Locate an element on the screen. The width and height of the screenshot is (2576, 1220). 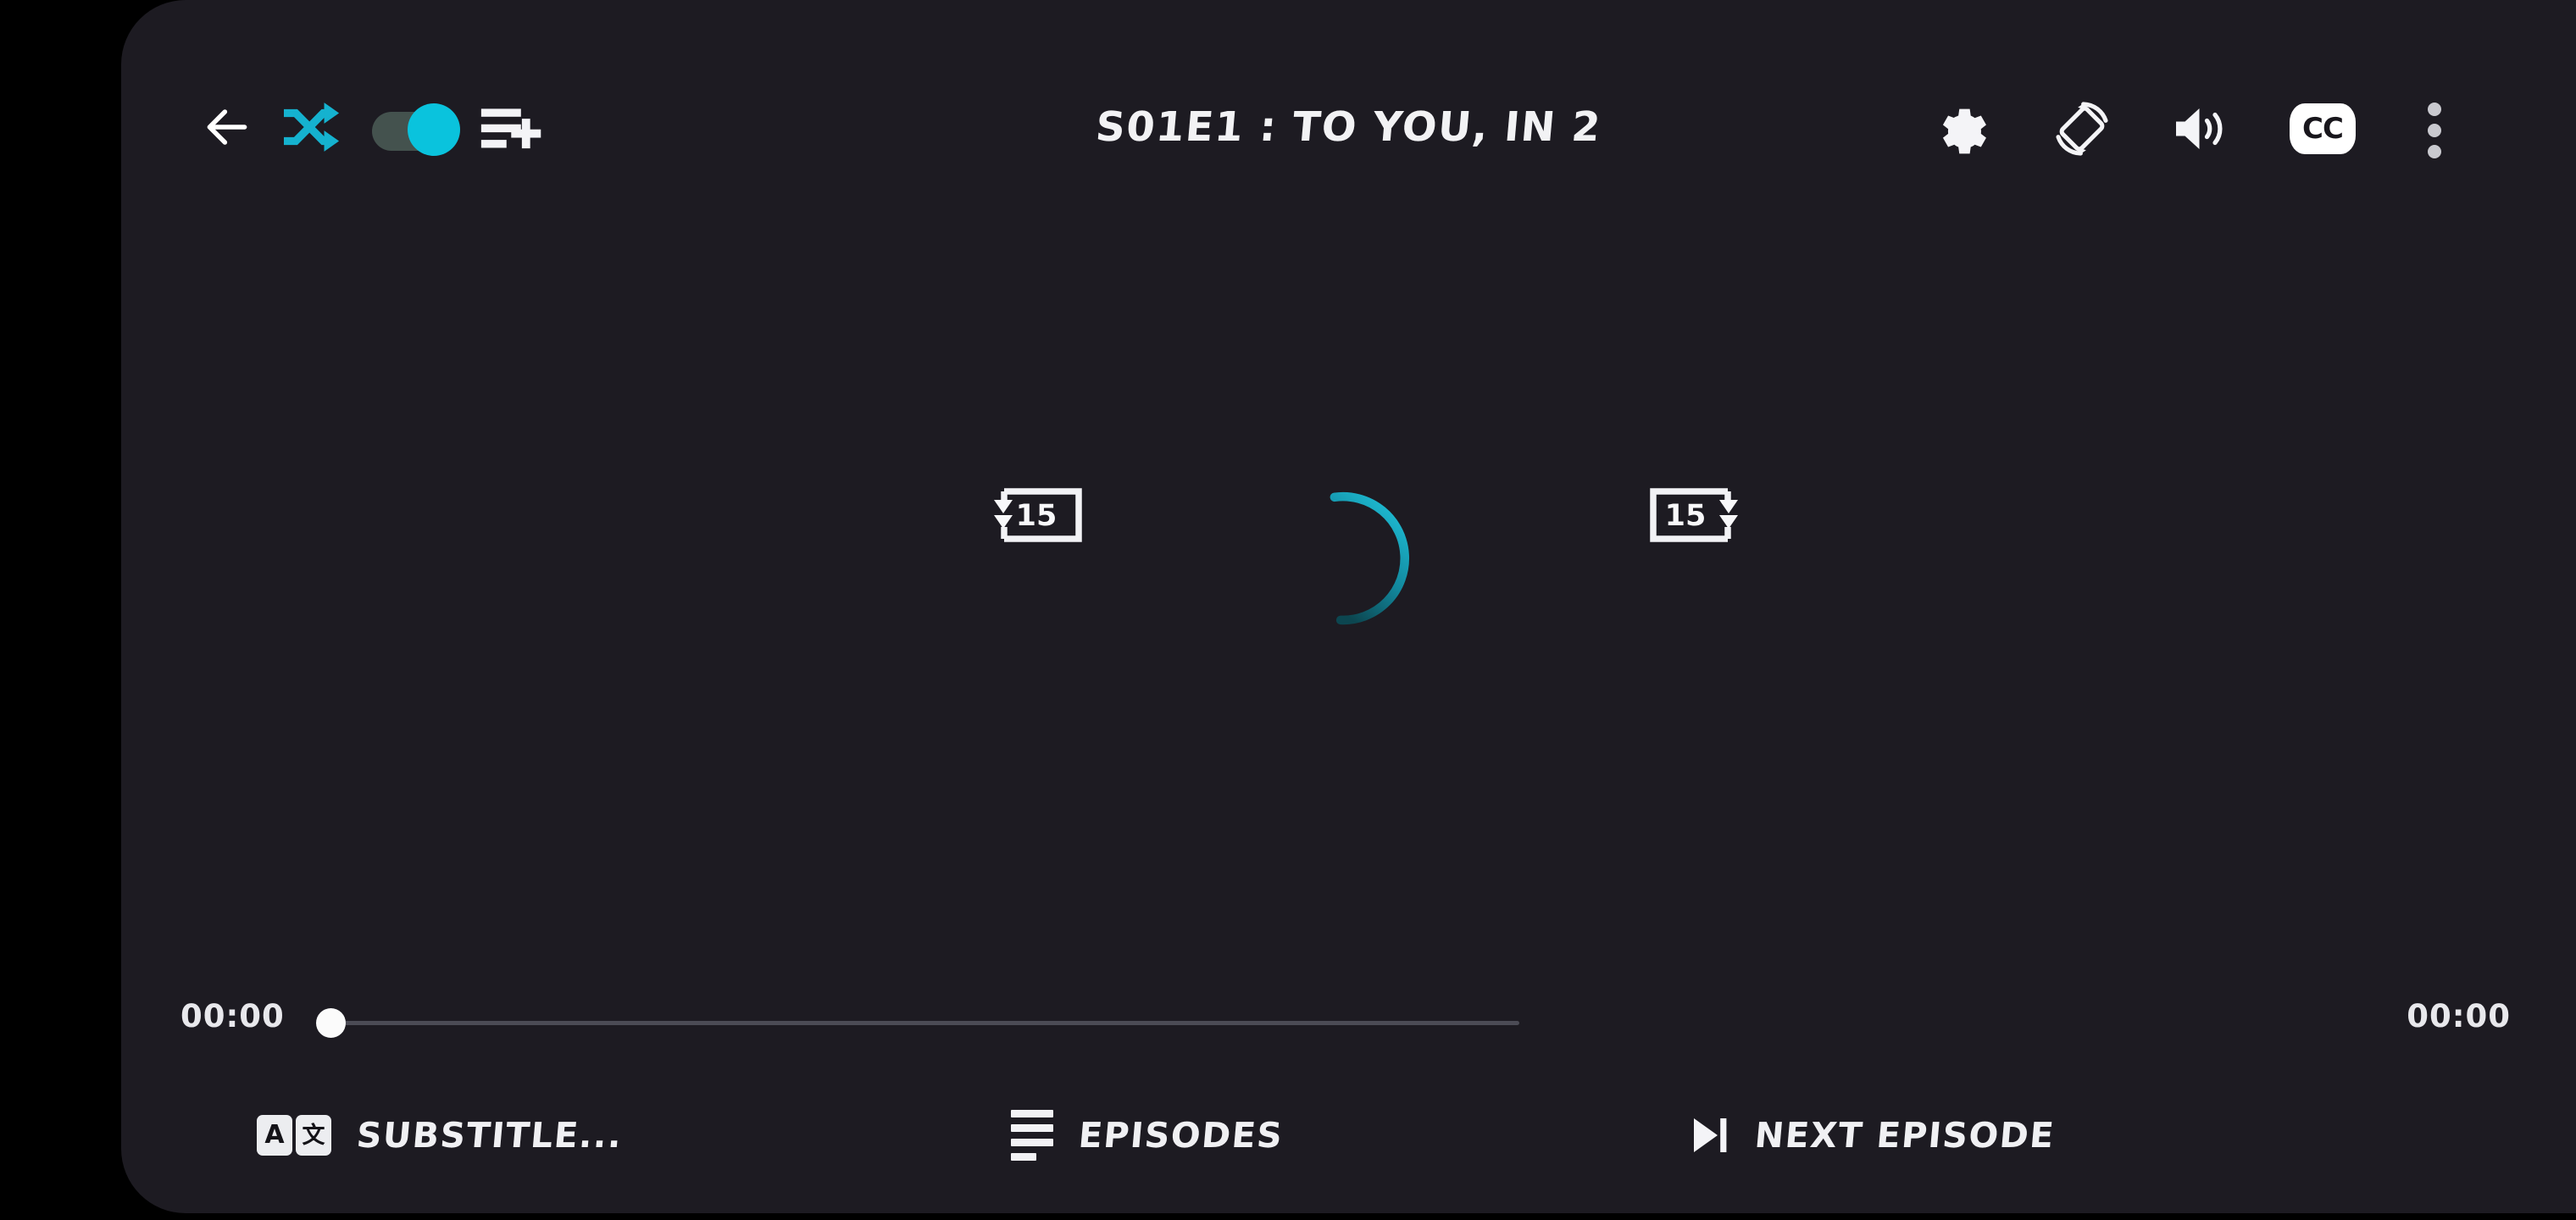
episodes-list-icon is located at coordinates (1032, 1135).